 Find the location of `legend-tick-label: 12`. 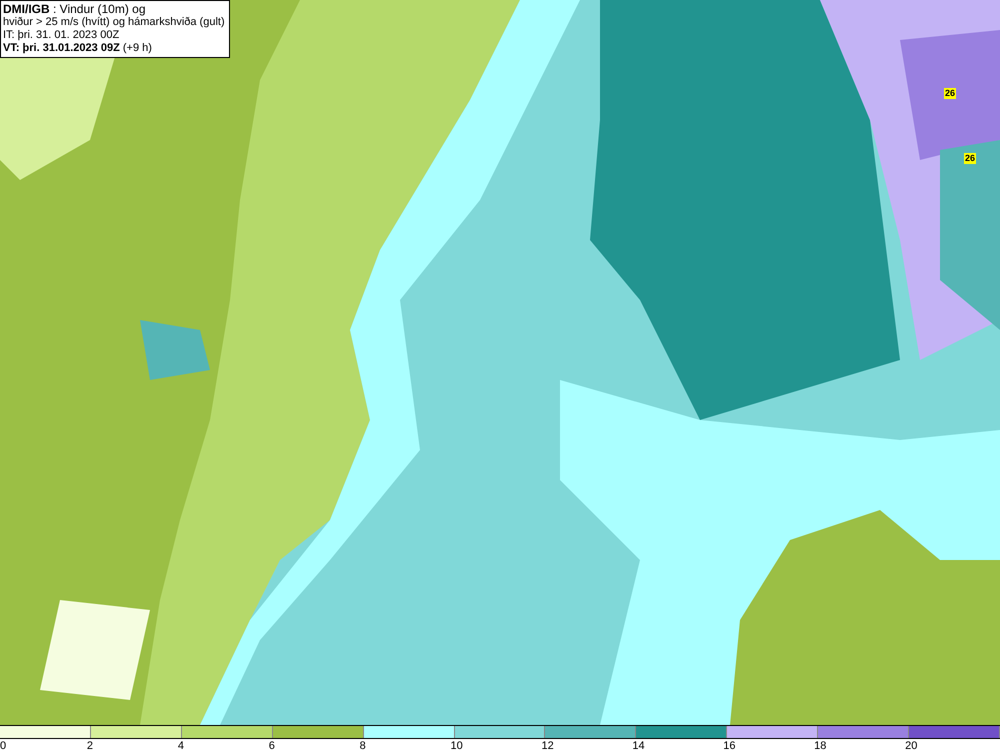

legend-tick-label: 12 is located at coordinates (547, 746).